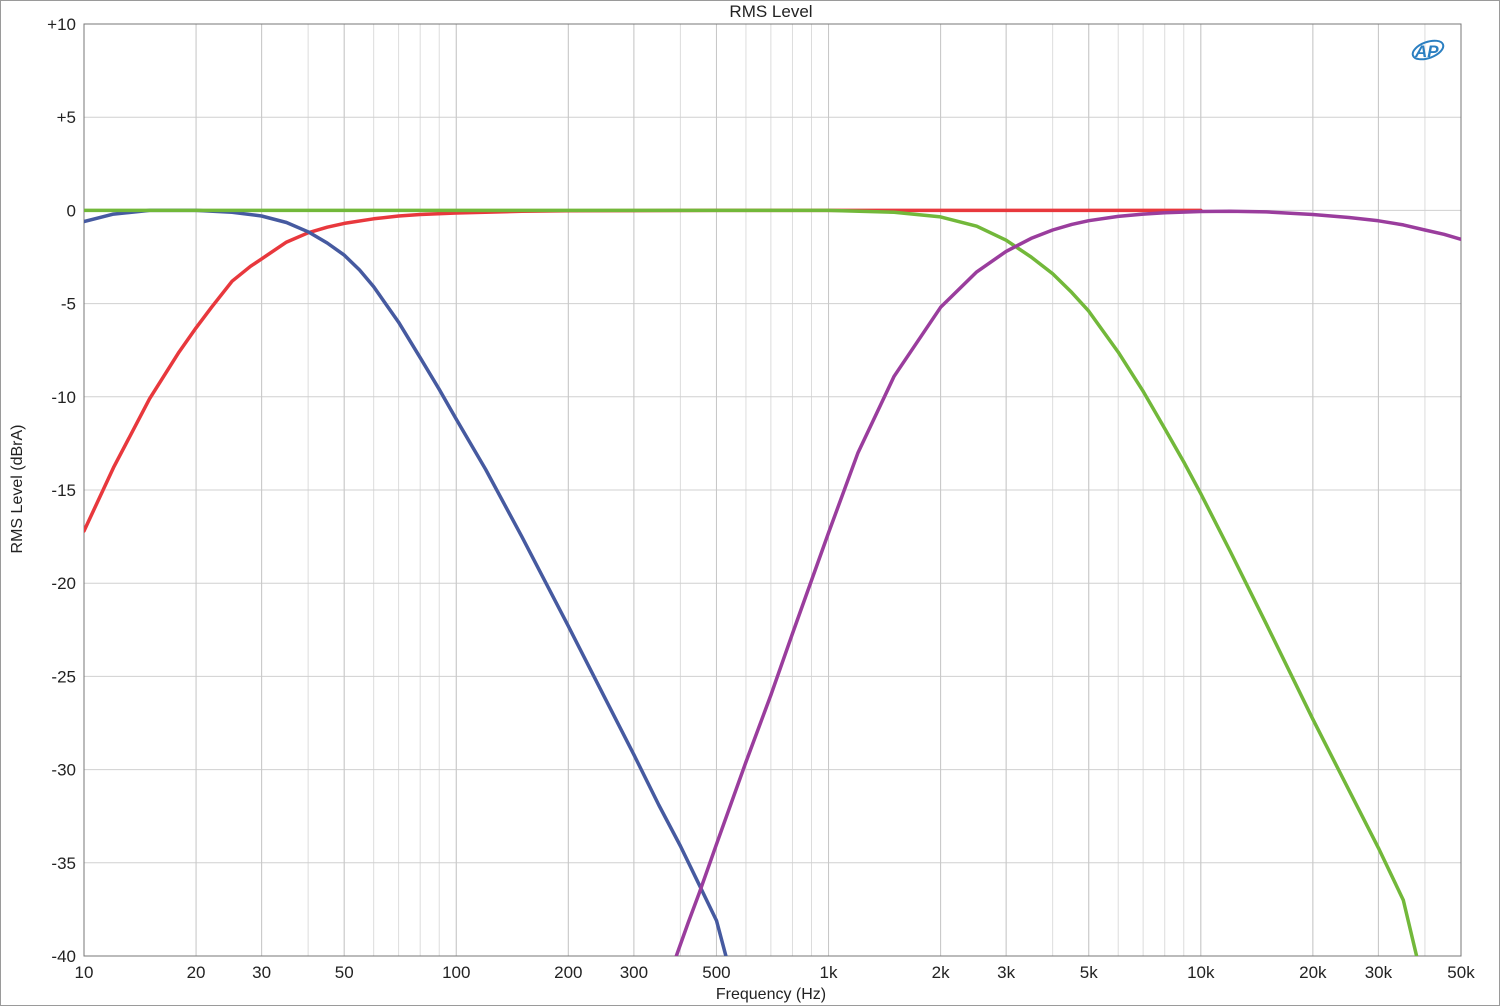  I want to click on x-tick-label: 30k, so click(1379, 972).